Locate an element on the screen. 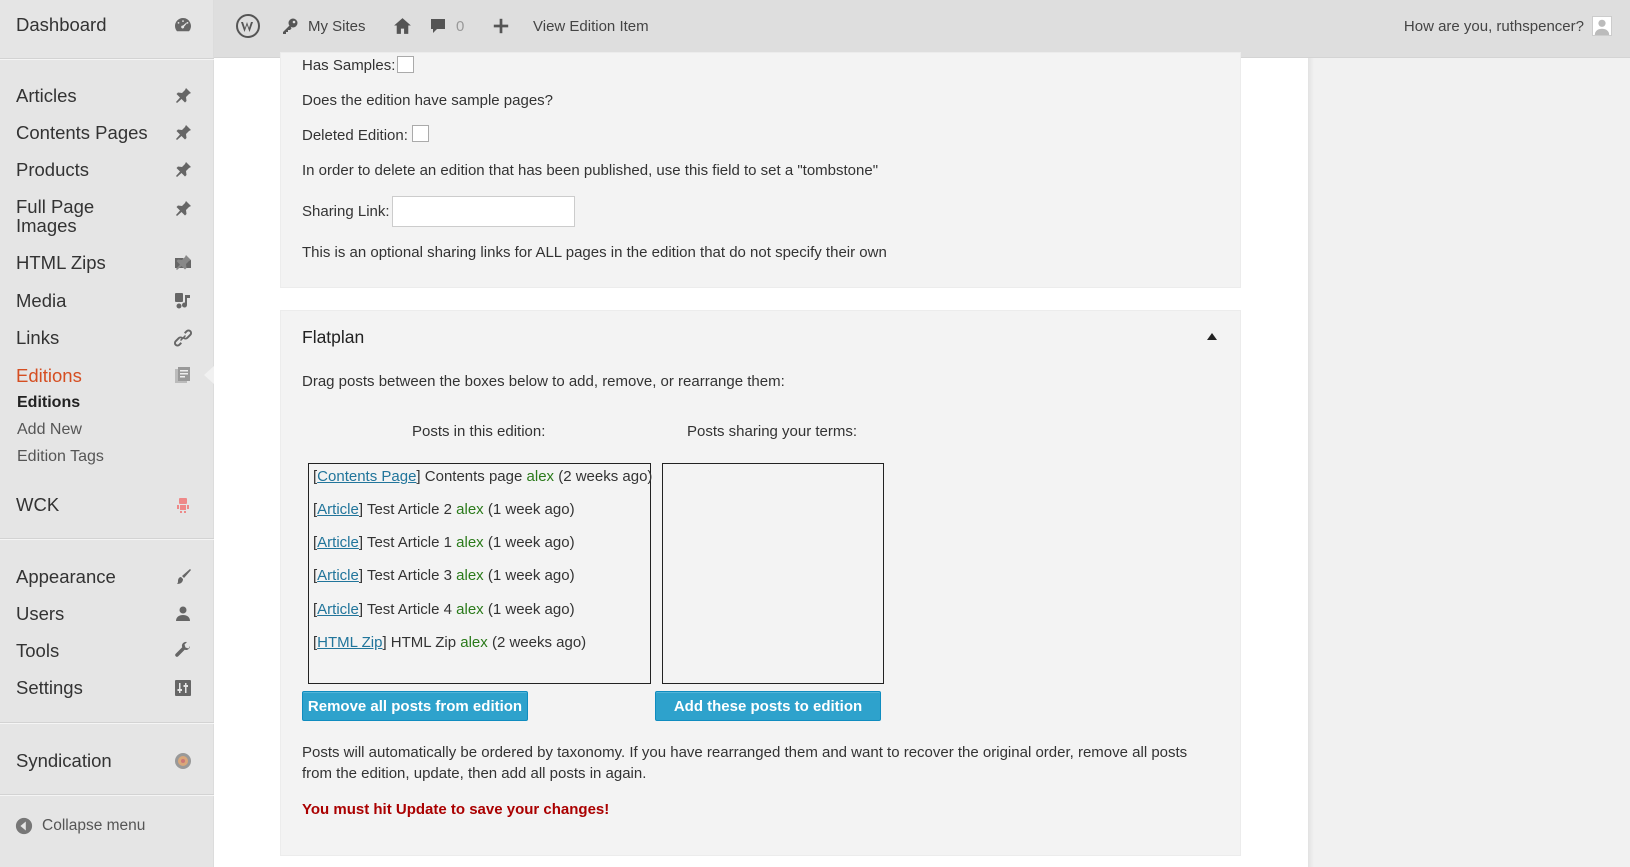  editions-icon is located at coordinates (183, 376).